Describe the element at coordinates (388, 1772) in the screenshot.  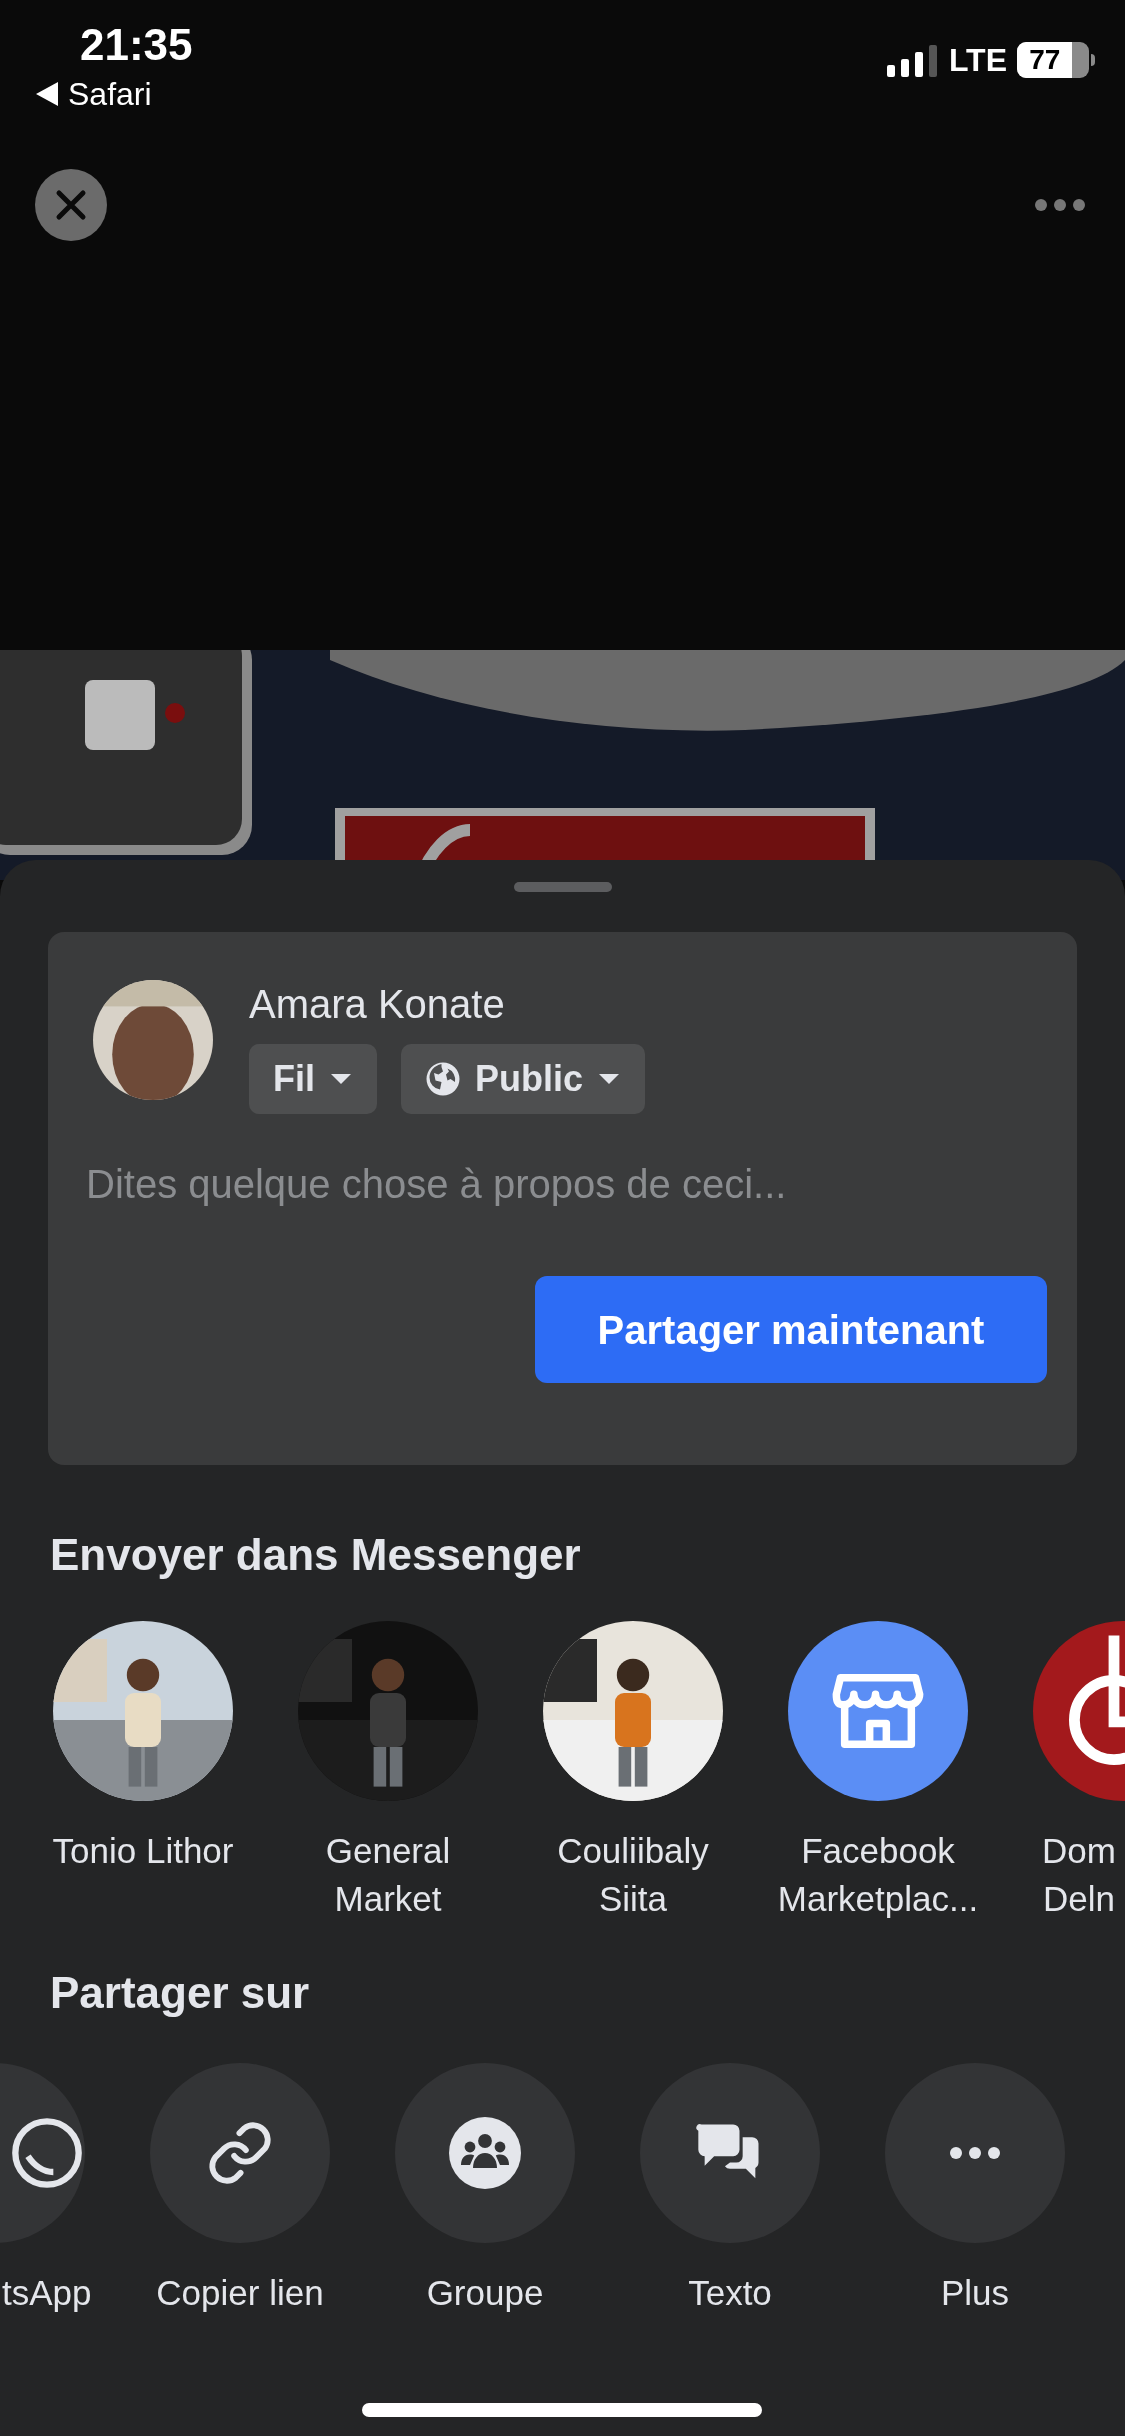
I see `contact-item: General Market` at that location.